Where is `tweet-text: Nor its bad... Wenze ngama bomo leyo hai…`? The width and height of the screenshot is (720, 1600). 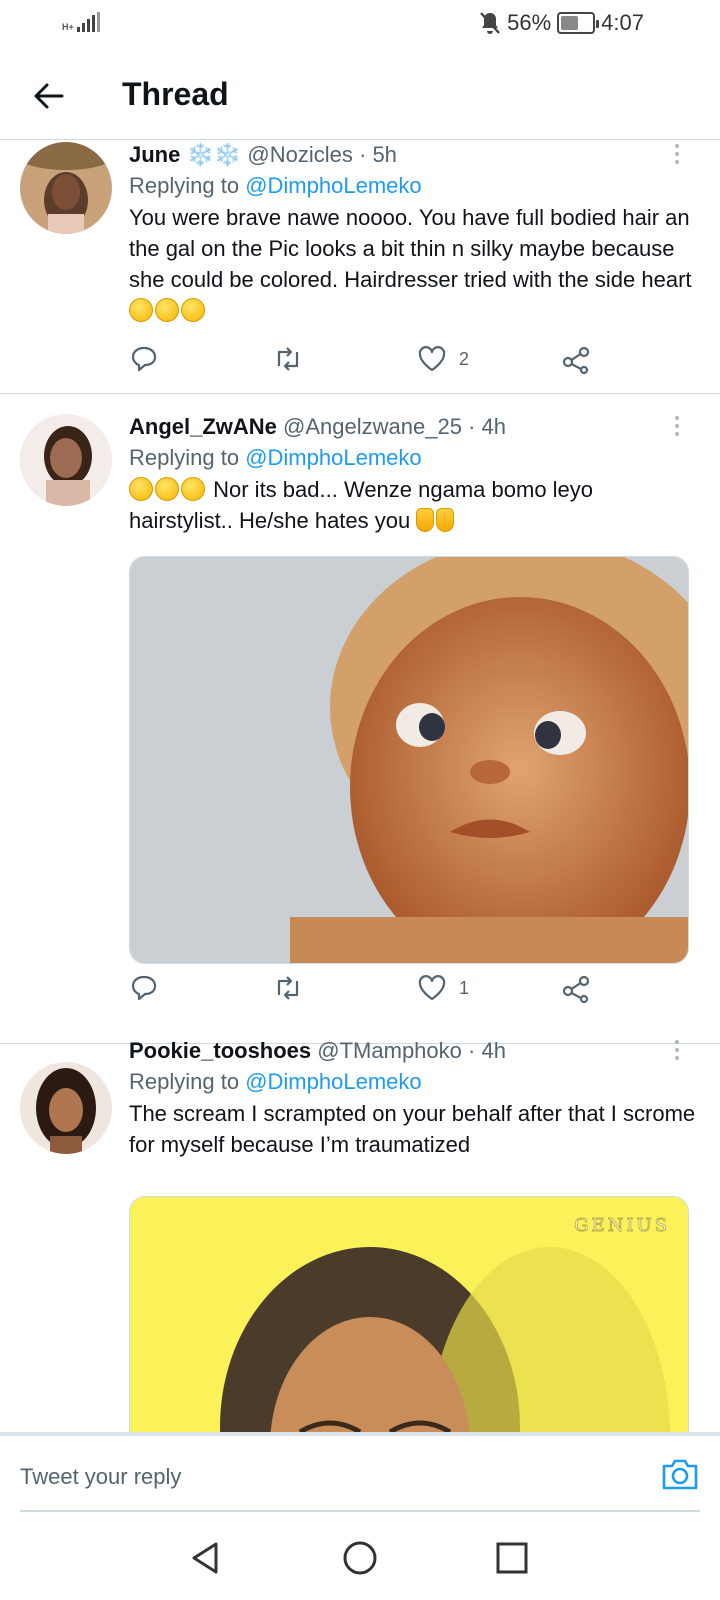
tweet-text: Nor its bad... Wenze ngama bomo leyo hai… is located at coordinates (412, 505).